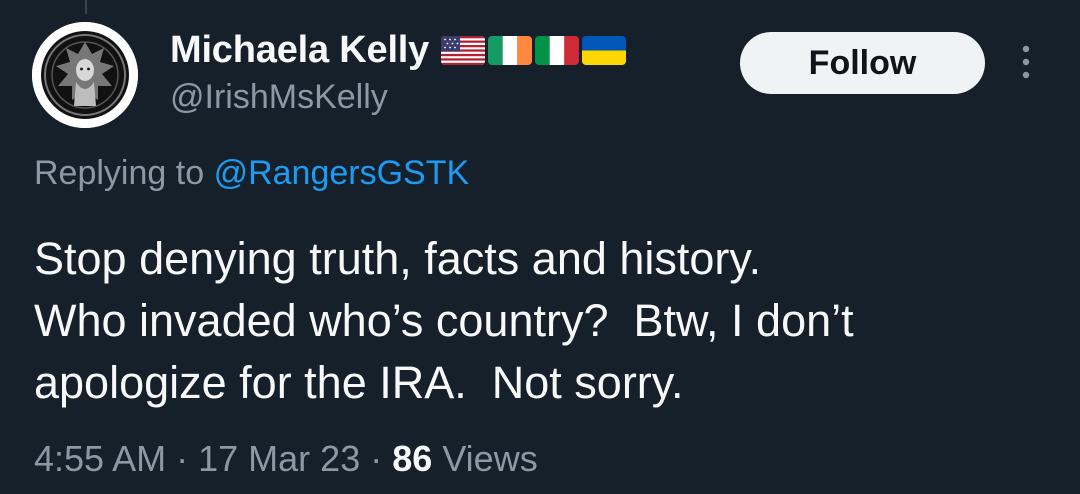  What do you see at coordinates (86, 7) in the screenshot?
I see `thread-connector-line` at bounding box center [86, 7].